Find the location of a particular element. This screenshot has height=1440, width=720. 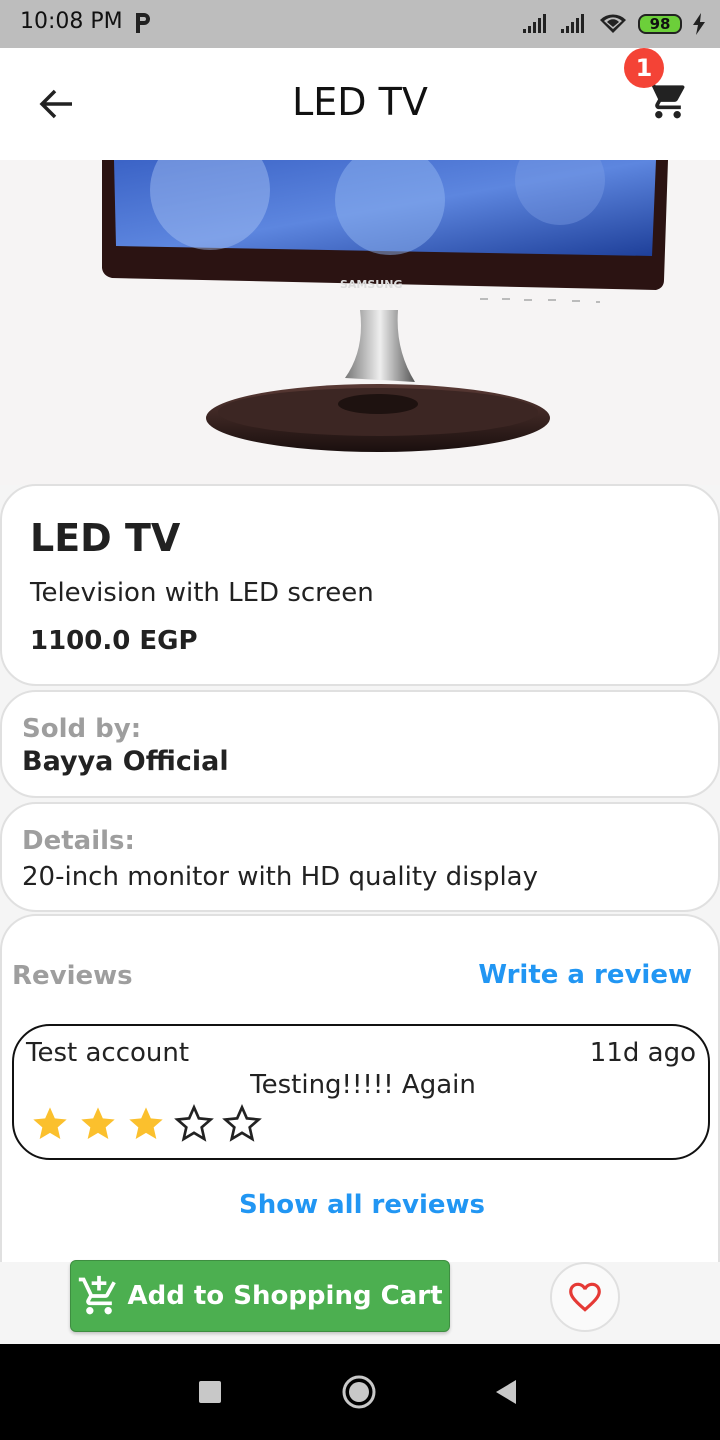

bottom-action-bar: Add to Shopping Cart is located at coordinates (360, 1302).